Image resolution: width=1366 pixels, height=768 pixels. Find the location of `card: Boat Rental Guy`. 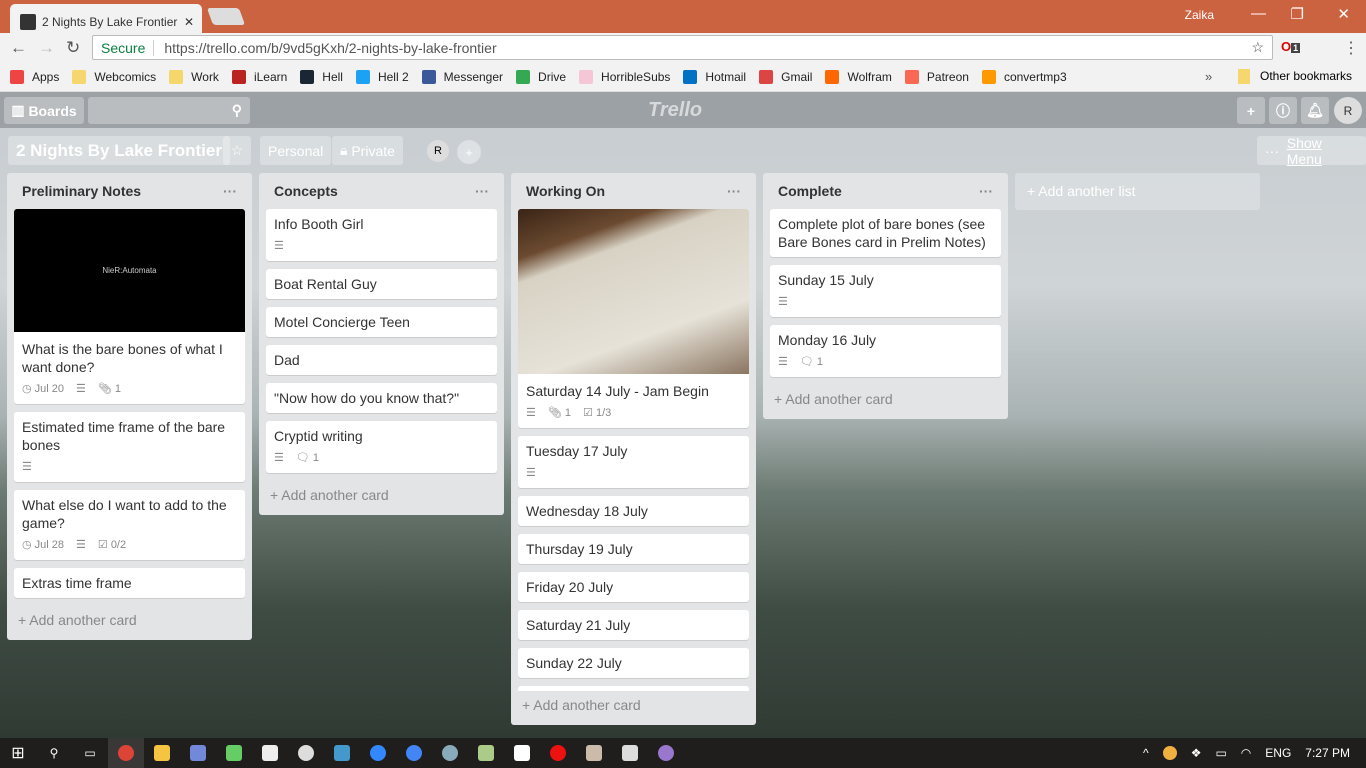

card: Boat Rental Guy is located at coordinates (381, 284).